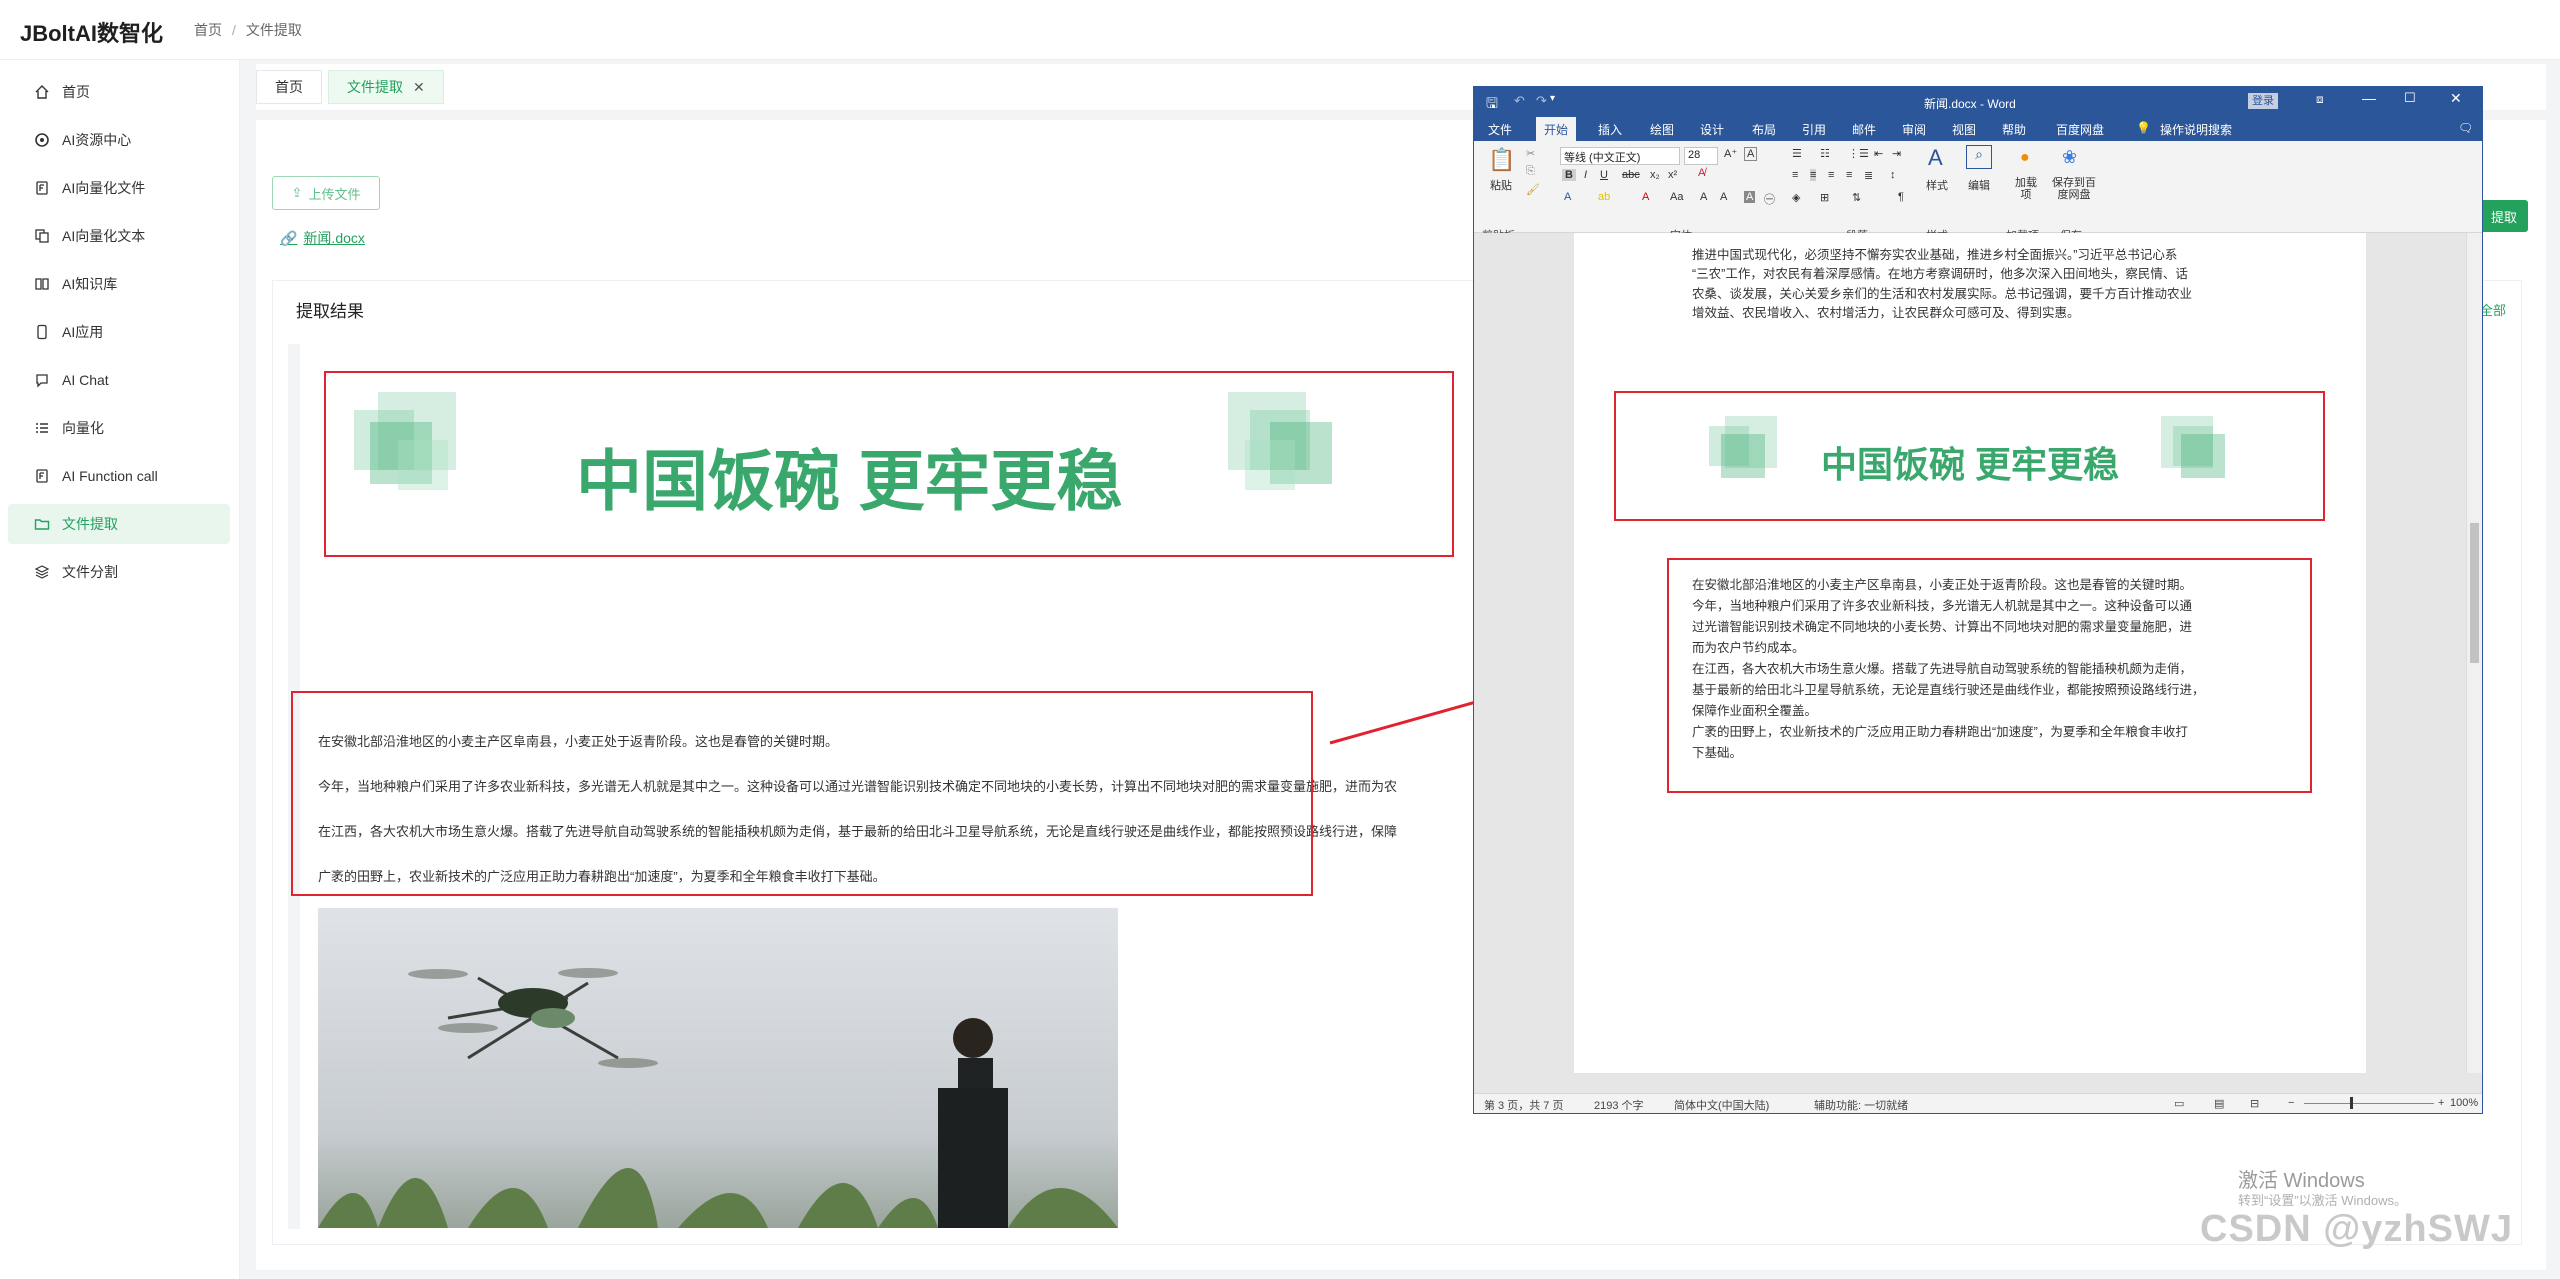 This screenshot has height=1279, width=2560. I want to click on word-scrollbar, so click(2474, 653).